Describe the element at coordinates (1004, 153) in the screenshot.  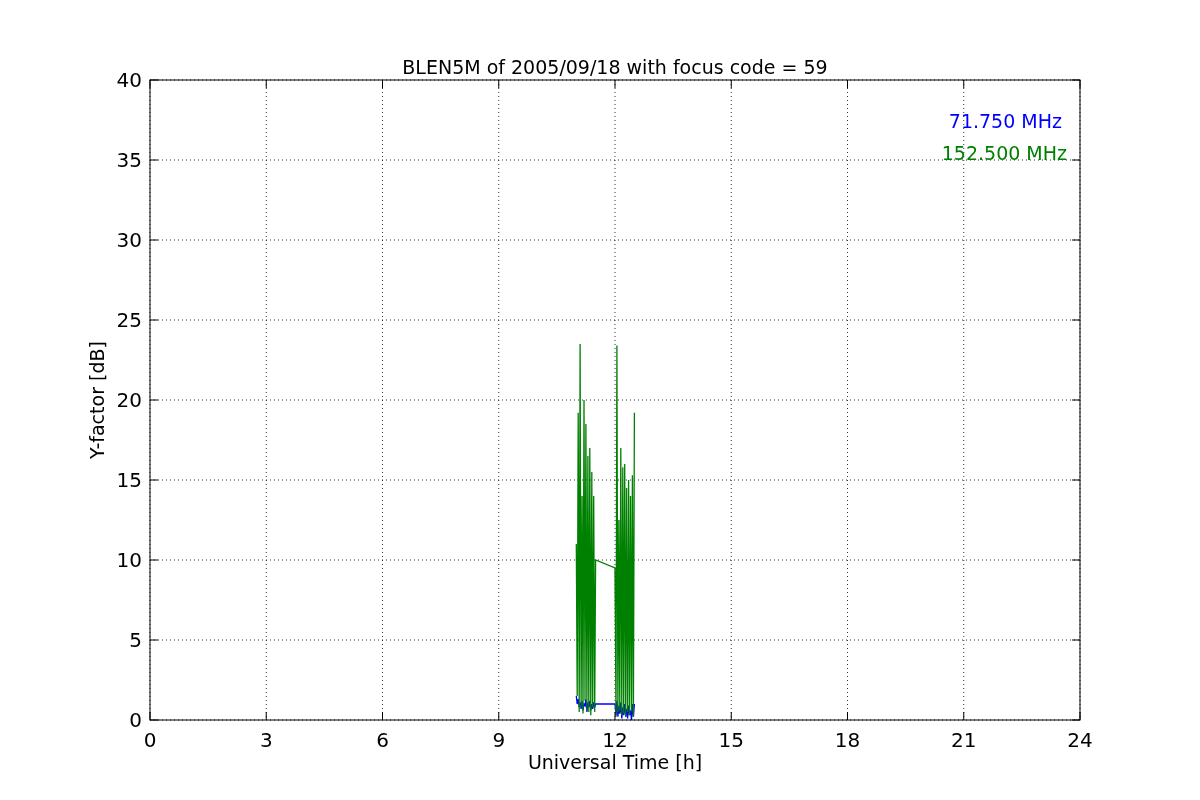
I see `legend-label: 152.500 MHz` at that location.